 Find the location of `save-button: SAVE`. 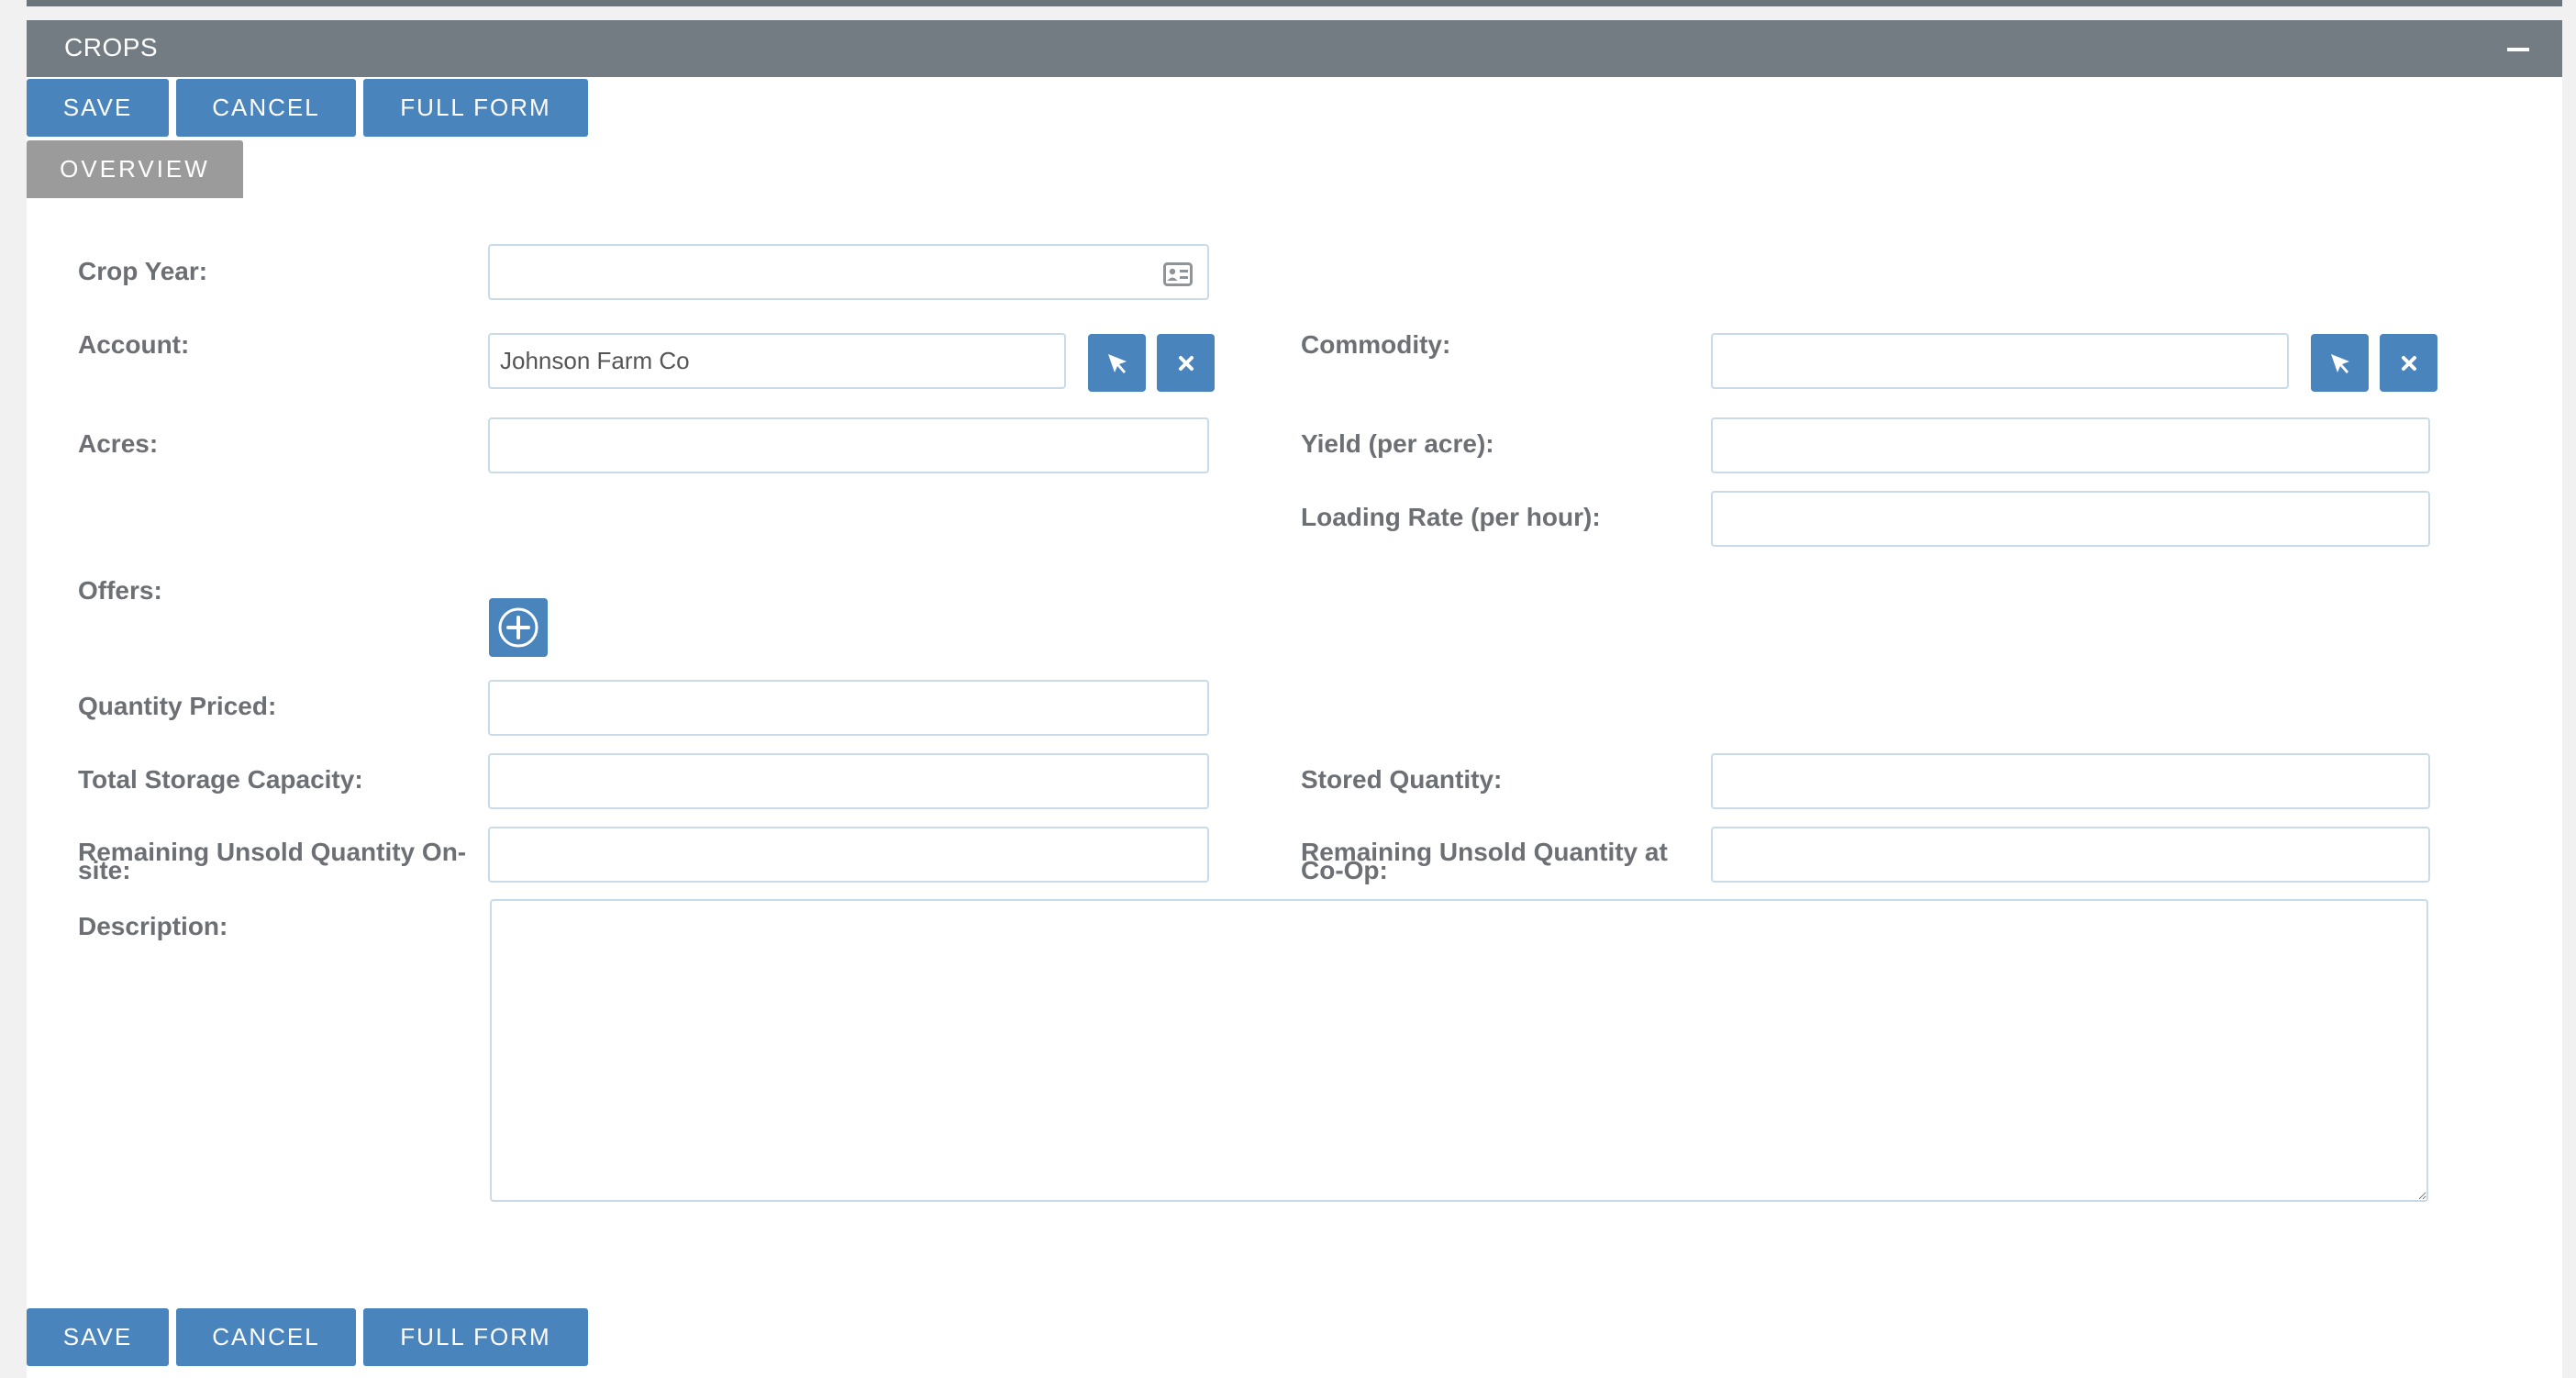

save-button: SAVE is located at coordinates (98, 108).